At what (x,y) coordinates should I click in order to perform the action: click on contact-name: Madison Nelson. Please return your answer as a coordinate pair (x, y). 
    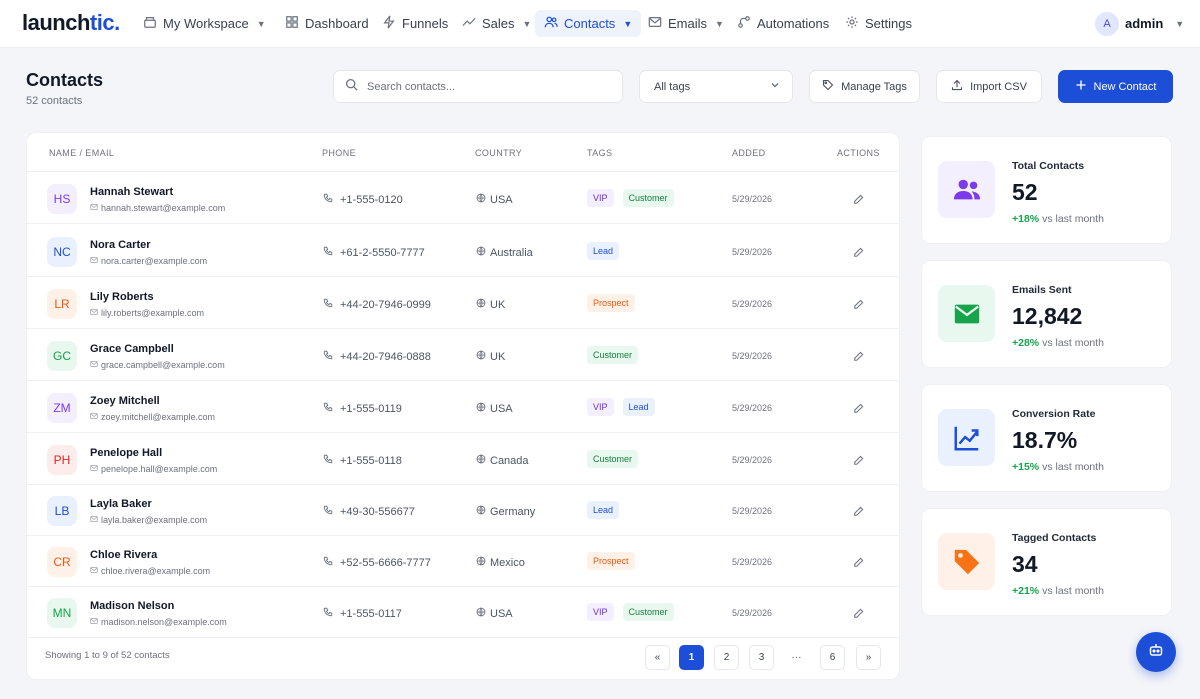
    Looking at the image, I should click on (132, 606).